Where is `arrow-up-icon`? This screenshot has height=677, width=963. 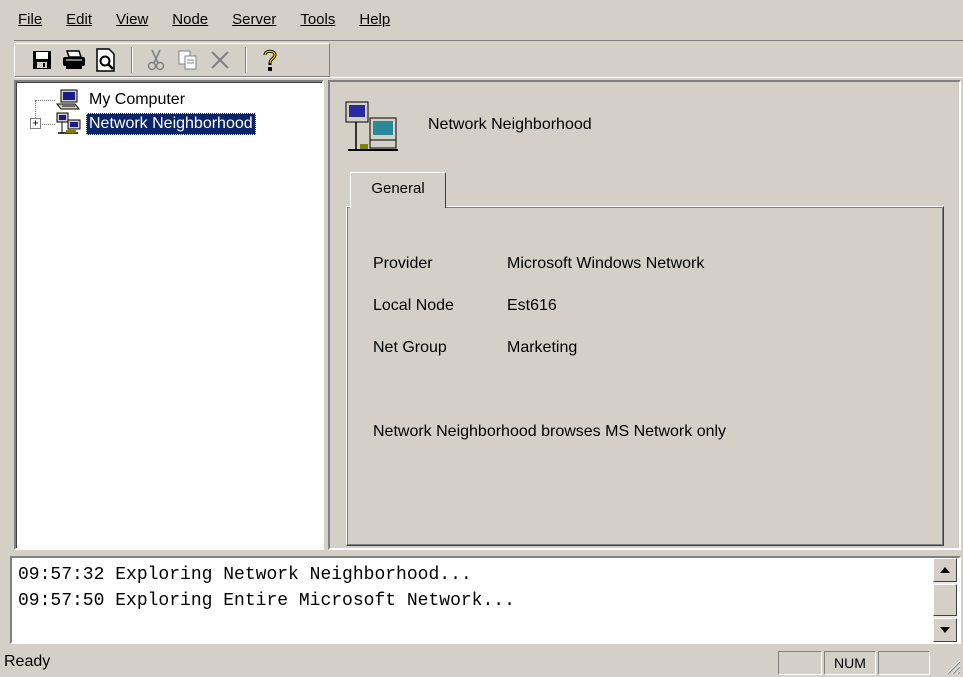 arrow-up-icon is located at coordinates (945, 570).